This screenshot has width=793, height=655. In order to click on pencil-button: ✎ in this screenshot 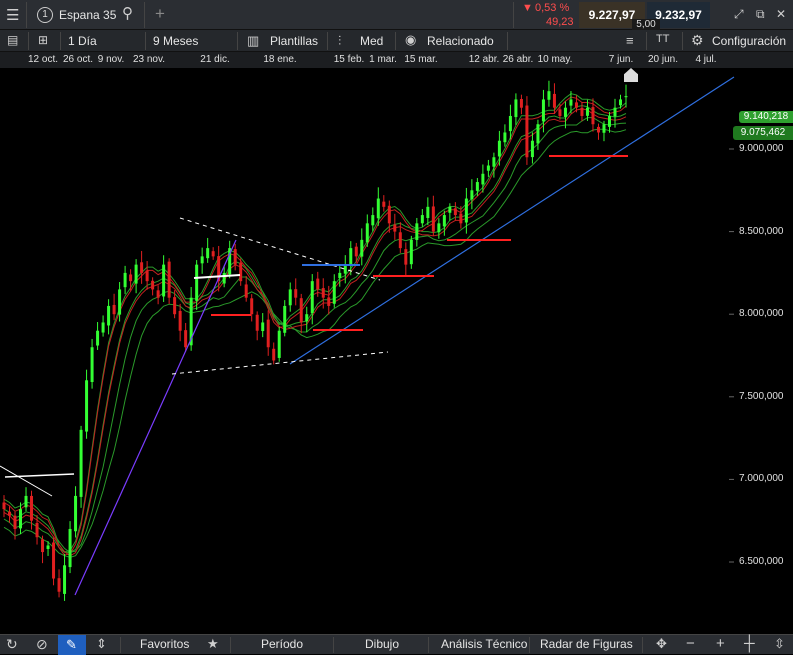, I will do `click(72, 645)`.